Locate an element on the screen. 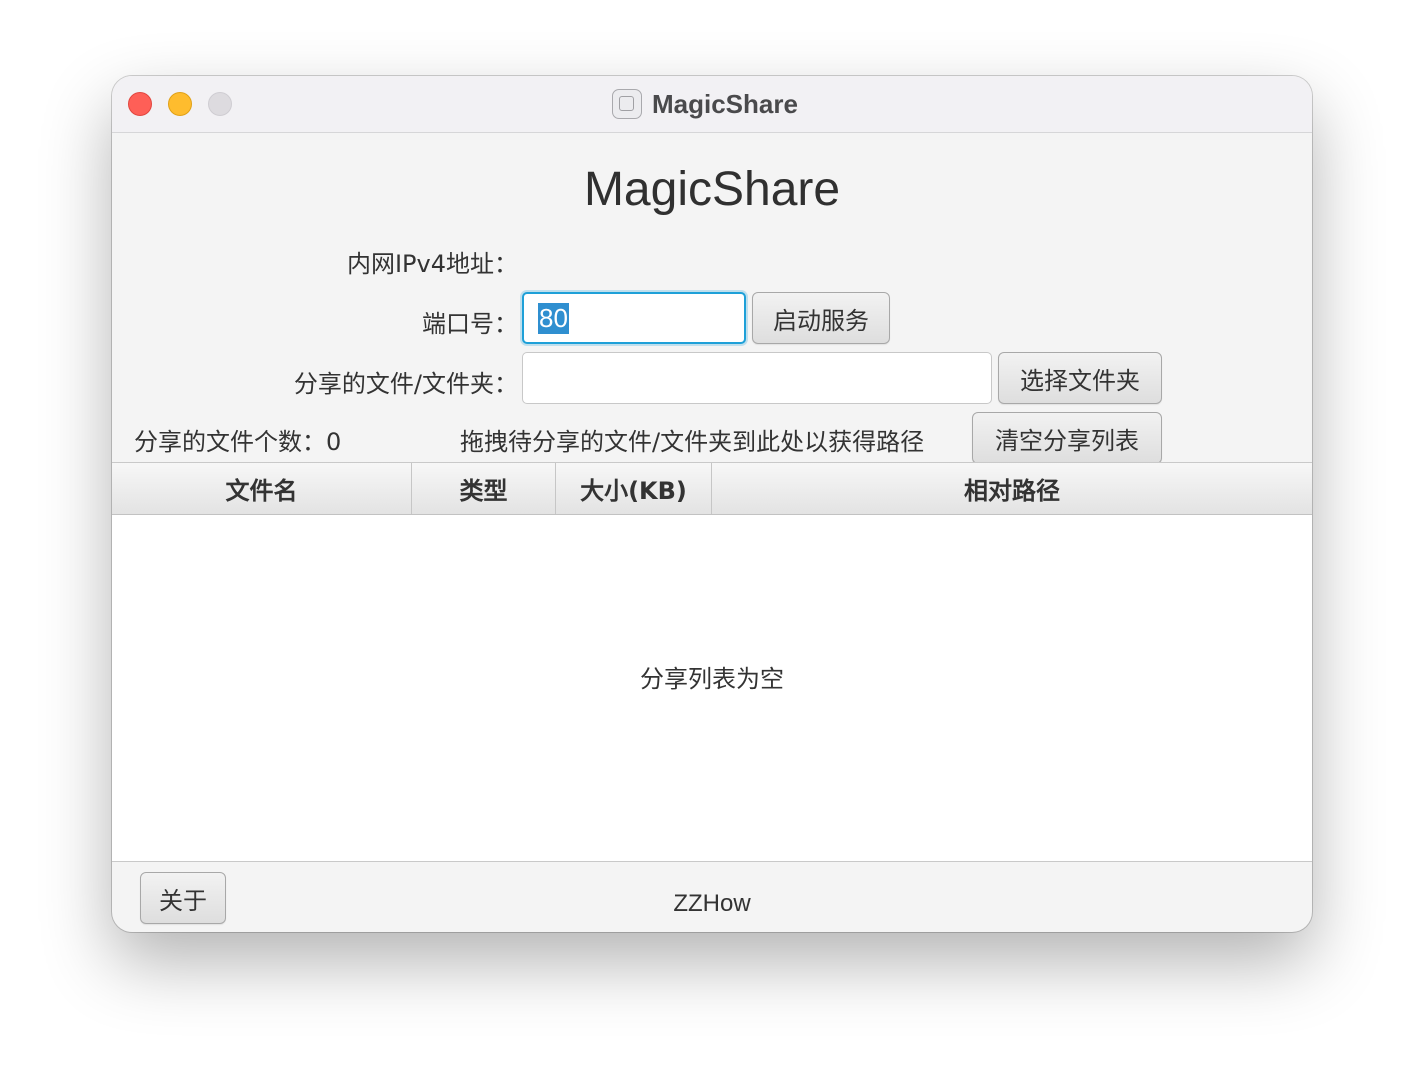  port-label: 端口号： is located at coordinates (470, 324).